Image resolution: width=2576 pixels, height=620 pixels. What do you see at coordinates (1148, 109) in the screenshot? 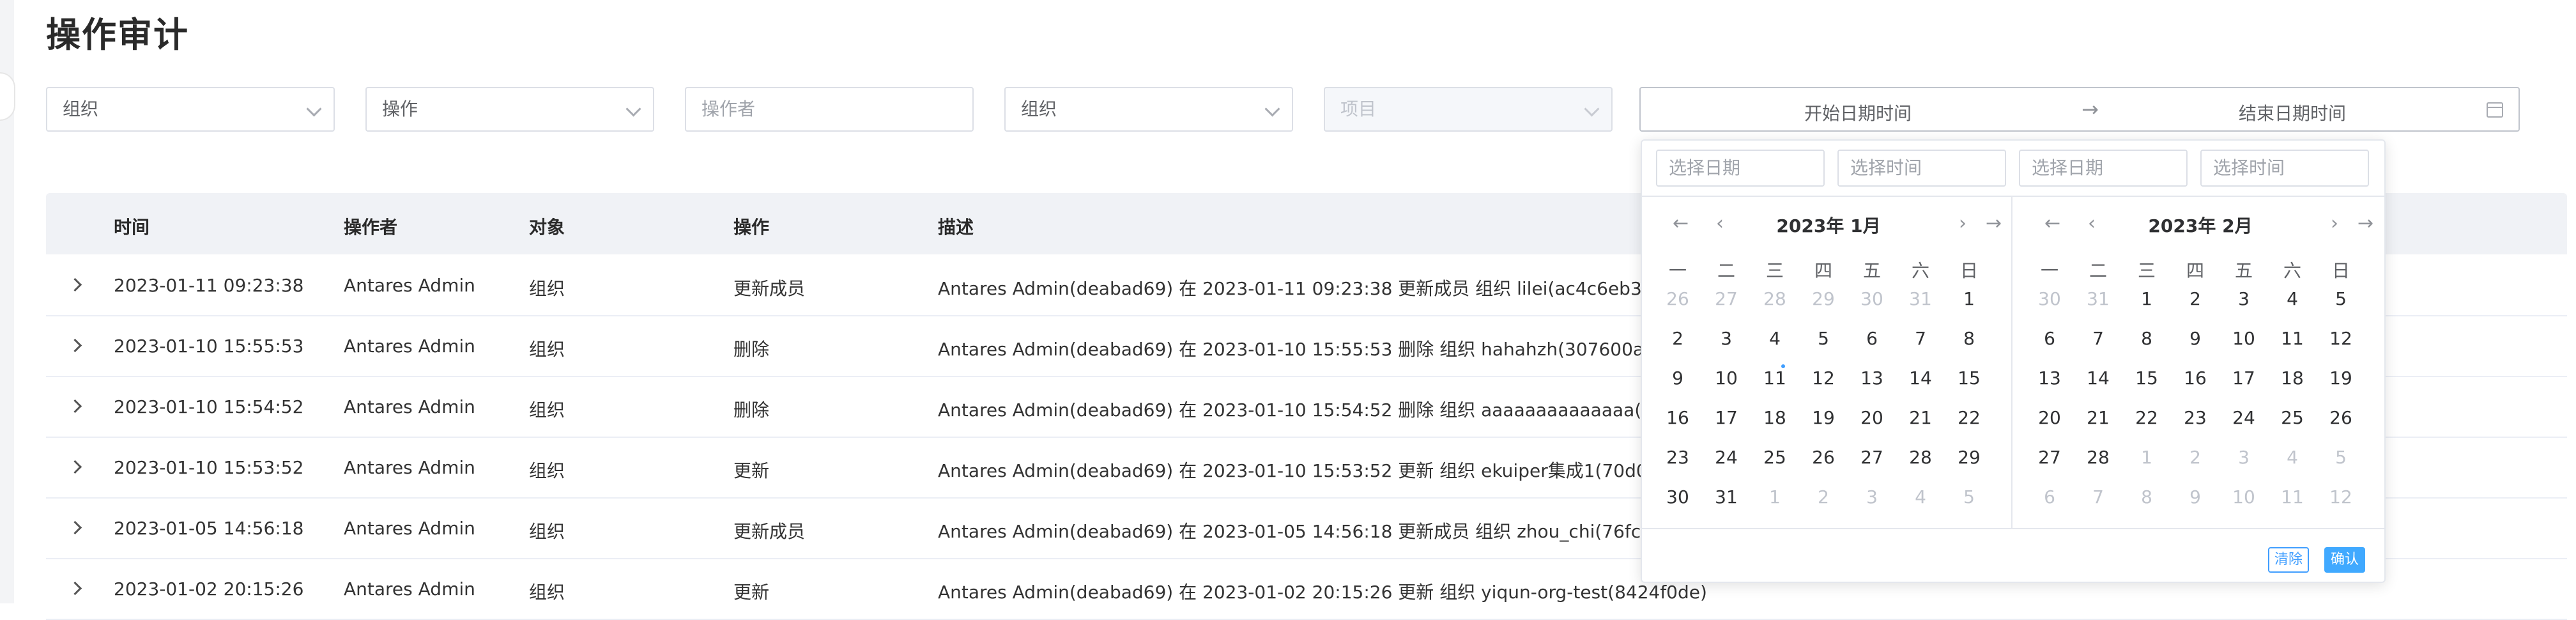
I see `org-select-2: 组织` at bounding box center [1148, 109].